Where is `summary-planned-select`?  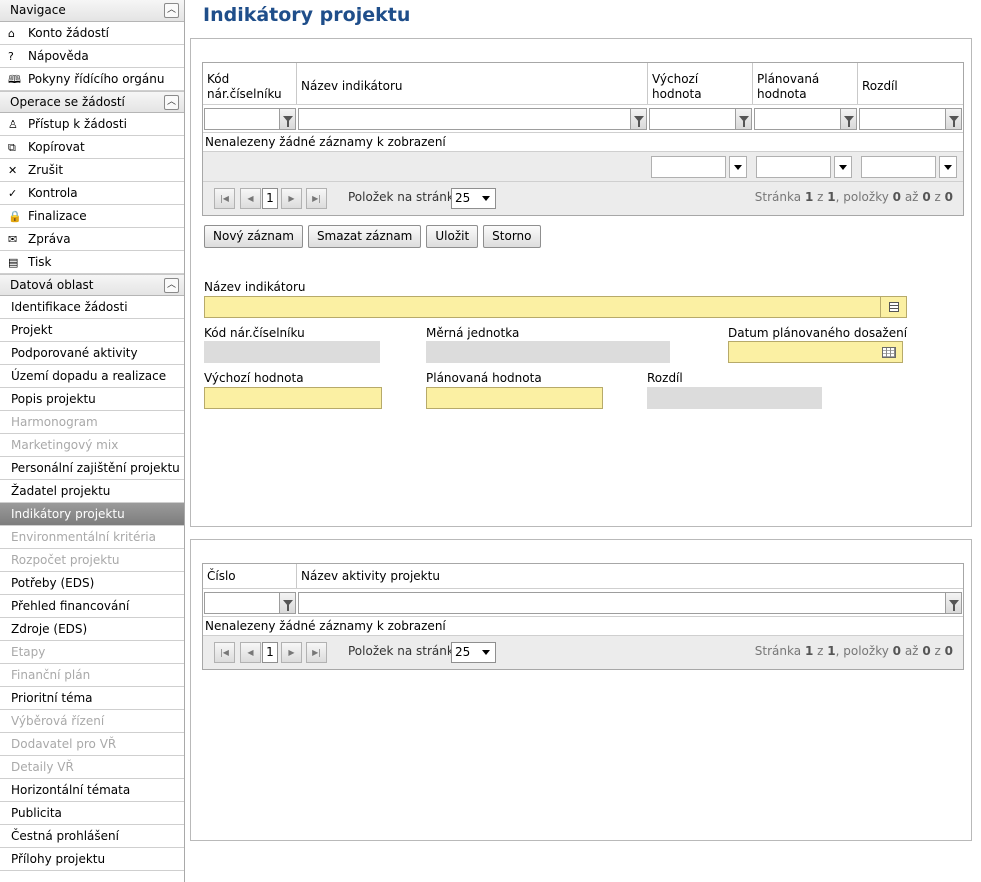 summary-planned-select is located at coordinates (804, 167).